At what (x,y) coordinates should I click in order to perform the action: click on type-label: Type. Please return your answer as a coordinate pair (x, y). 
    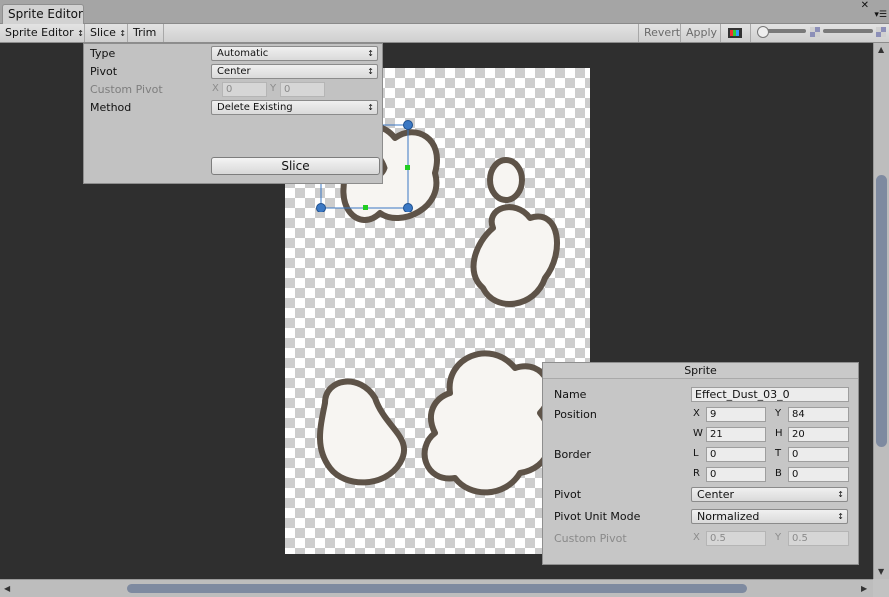
    Looking at the image, I should click on (103, 53).